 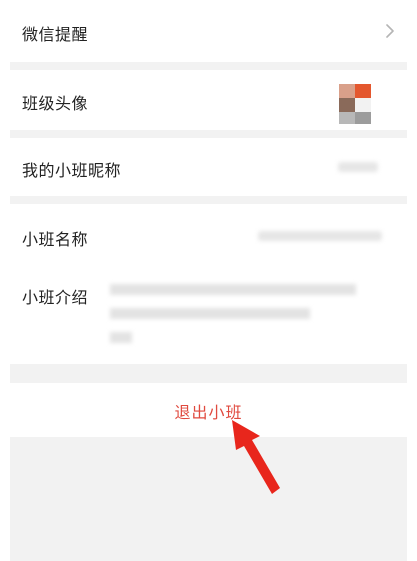 I want to click on class-intro-label: 小班介绍, so click(x=55, y=297).